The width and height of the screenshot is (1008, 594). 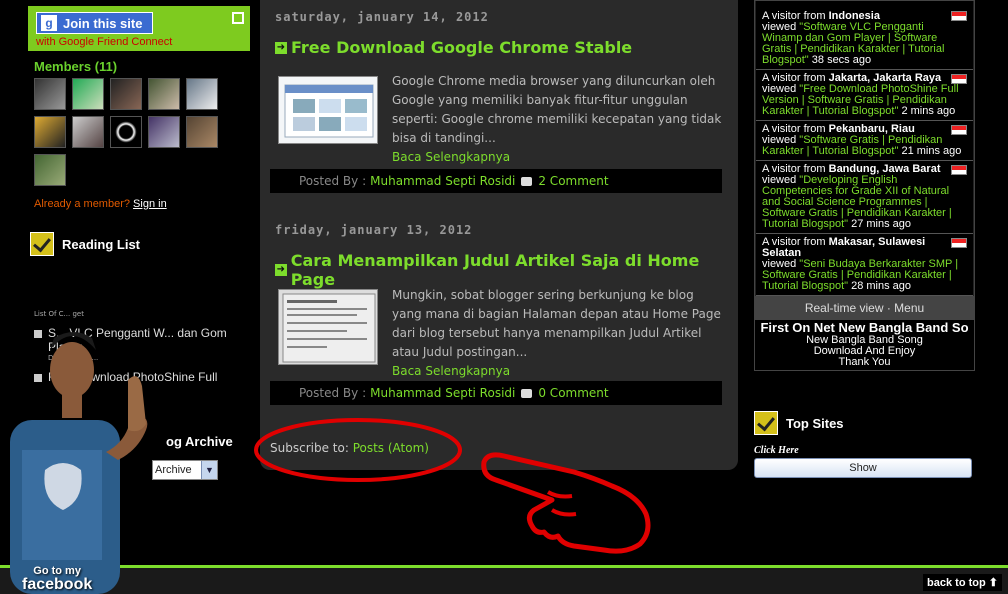 I want to click on reading-list-header: Reading List, so click(x=140, y=244).